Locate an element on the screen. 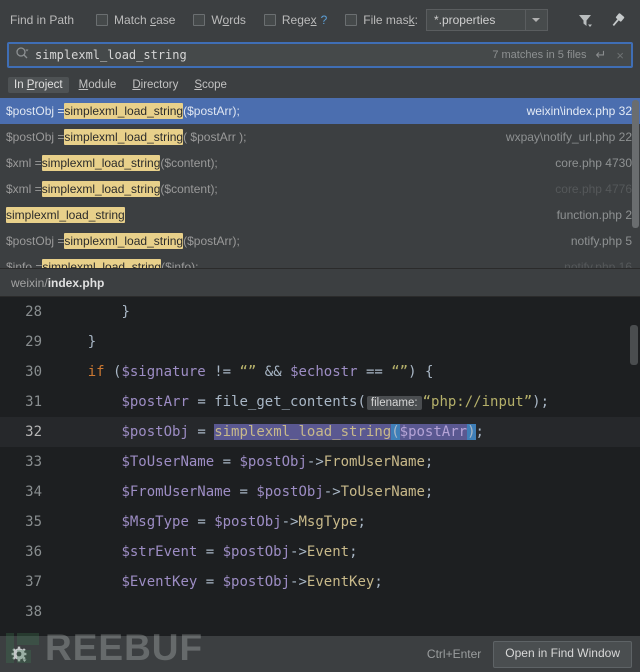 The height and width of the screenshot is (672, 640). match-case-label: Match case is located at coordinates (145, 20).